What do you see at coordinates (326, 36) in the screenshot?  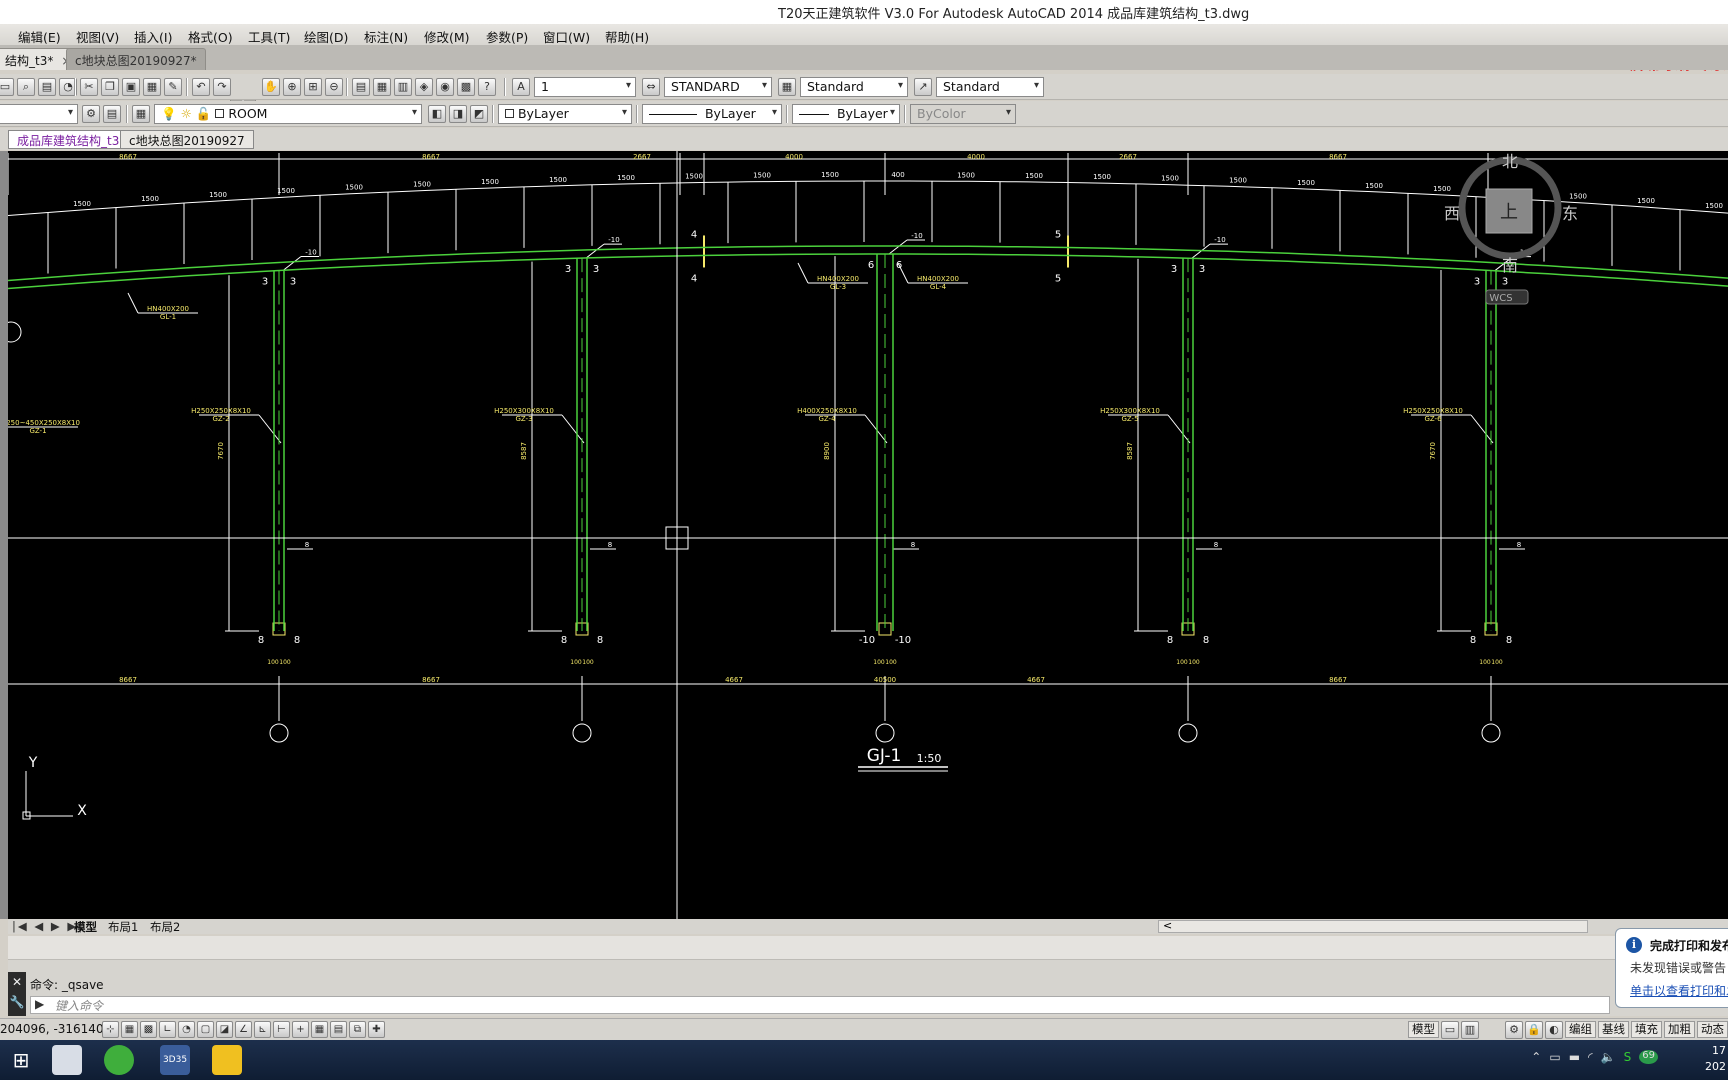 I see `menu-draw: 绘图(D)` at bounding box center [326, 36].